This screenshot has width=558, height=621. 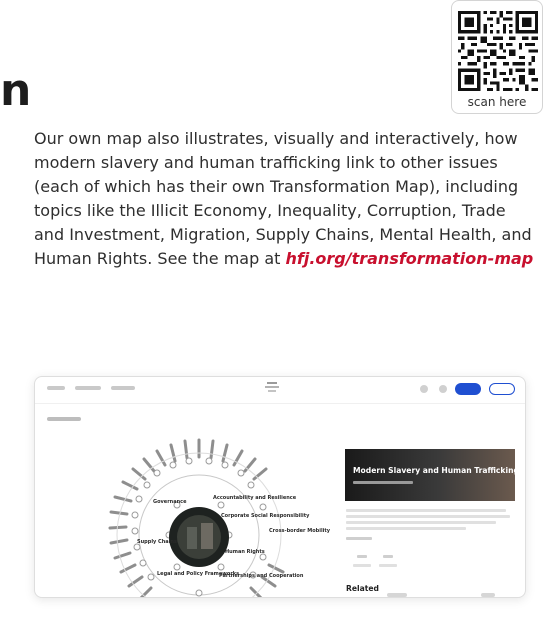 I want to click on screenshot-topbar, so click(x=280, y=390).